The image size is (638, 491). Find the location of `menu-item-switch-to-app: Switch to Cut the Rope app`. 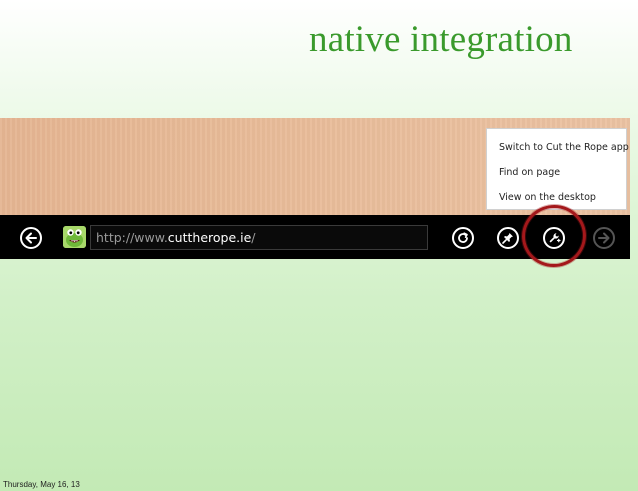

menu-item-switch-to-app: Switch to Cut the Rope app is located at coordinates (558, 147).